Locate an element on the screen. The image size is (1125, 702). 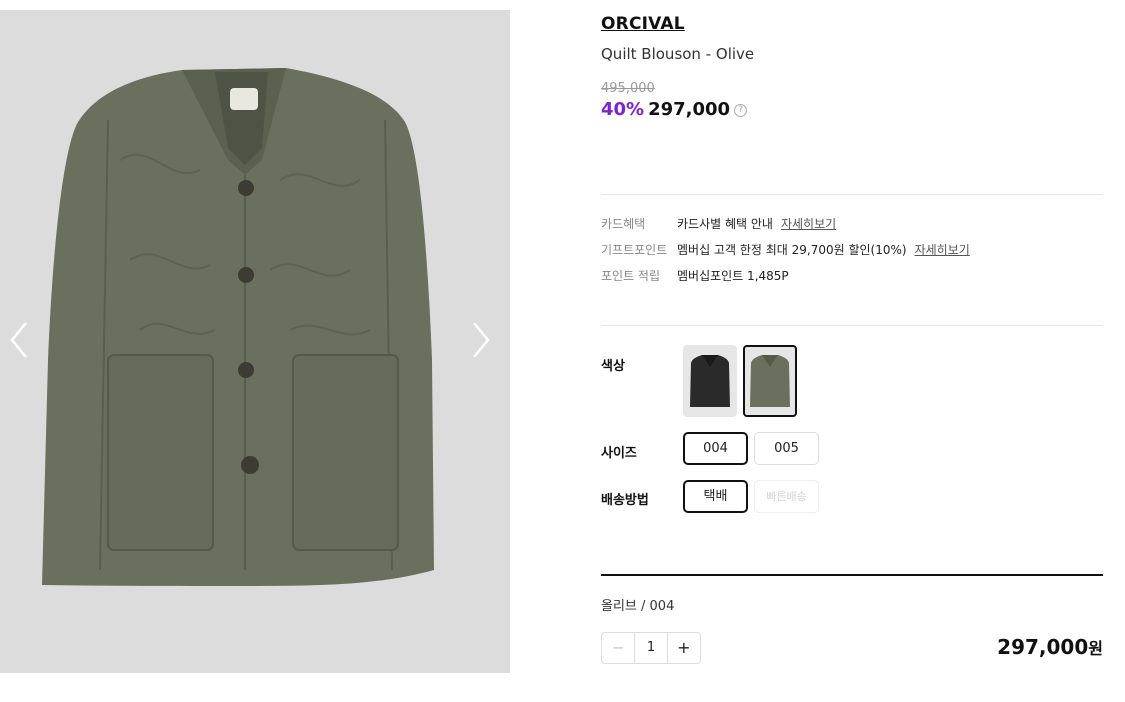
jacket-thumbnail-olive is located at coordinates (770, 381).